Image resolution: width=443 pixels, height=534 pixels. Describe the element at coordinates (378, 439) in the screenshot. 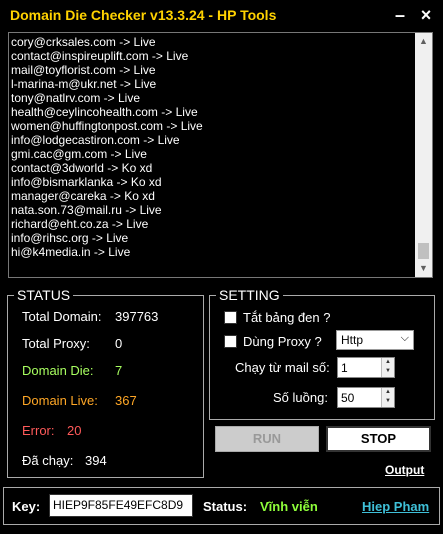

I see `stop-button: STOP` at that location.